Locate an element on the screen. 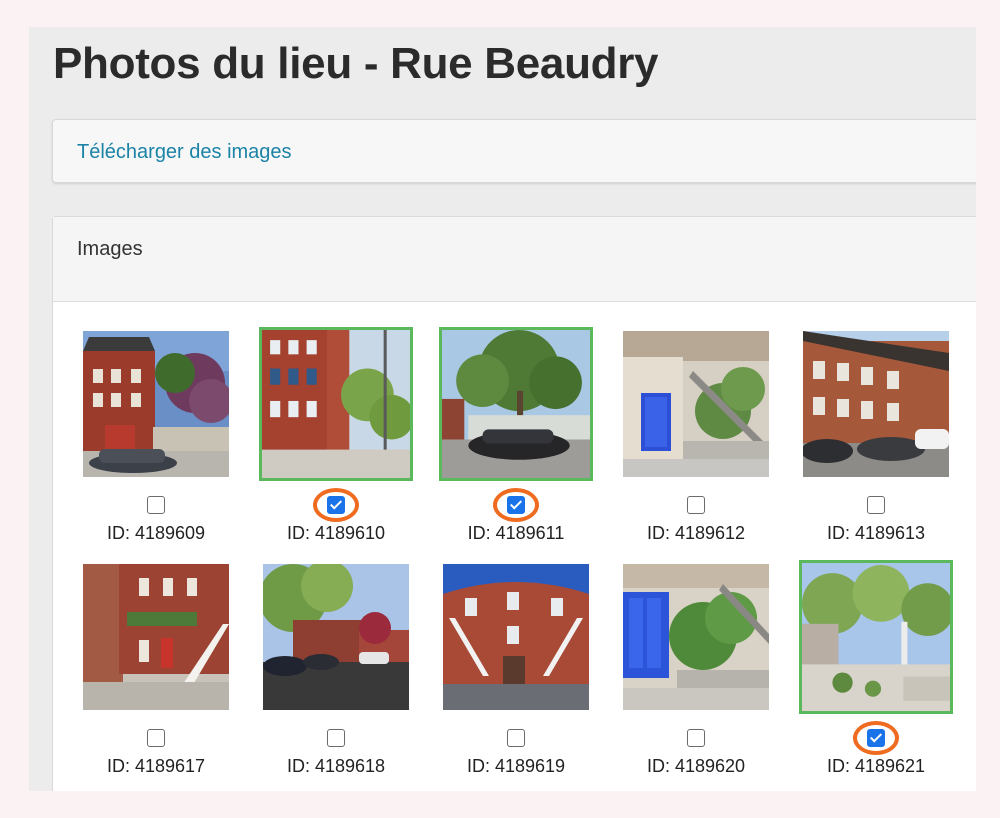 This screenshot has width=1000, height=818. photo-id-label: ID: 4189612 is located at coordinates (696, 533).